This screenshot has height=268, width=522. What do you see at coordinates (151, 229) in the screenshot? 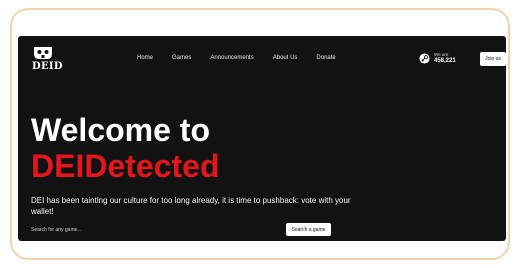
I see `search-input` at bounding box center [151, 229].